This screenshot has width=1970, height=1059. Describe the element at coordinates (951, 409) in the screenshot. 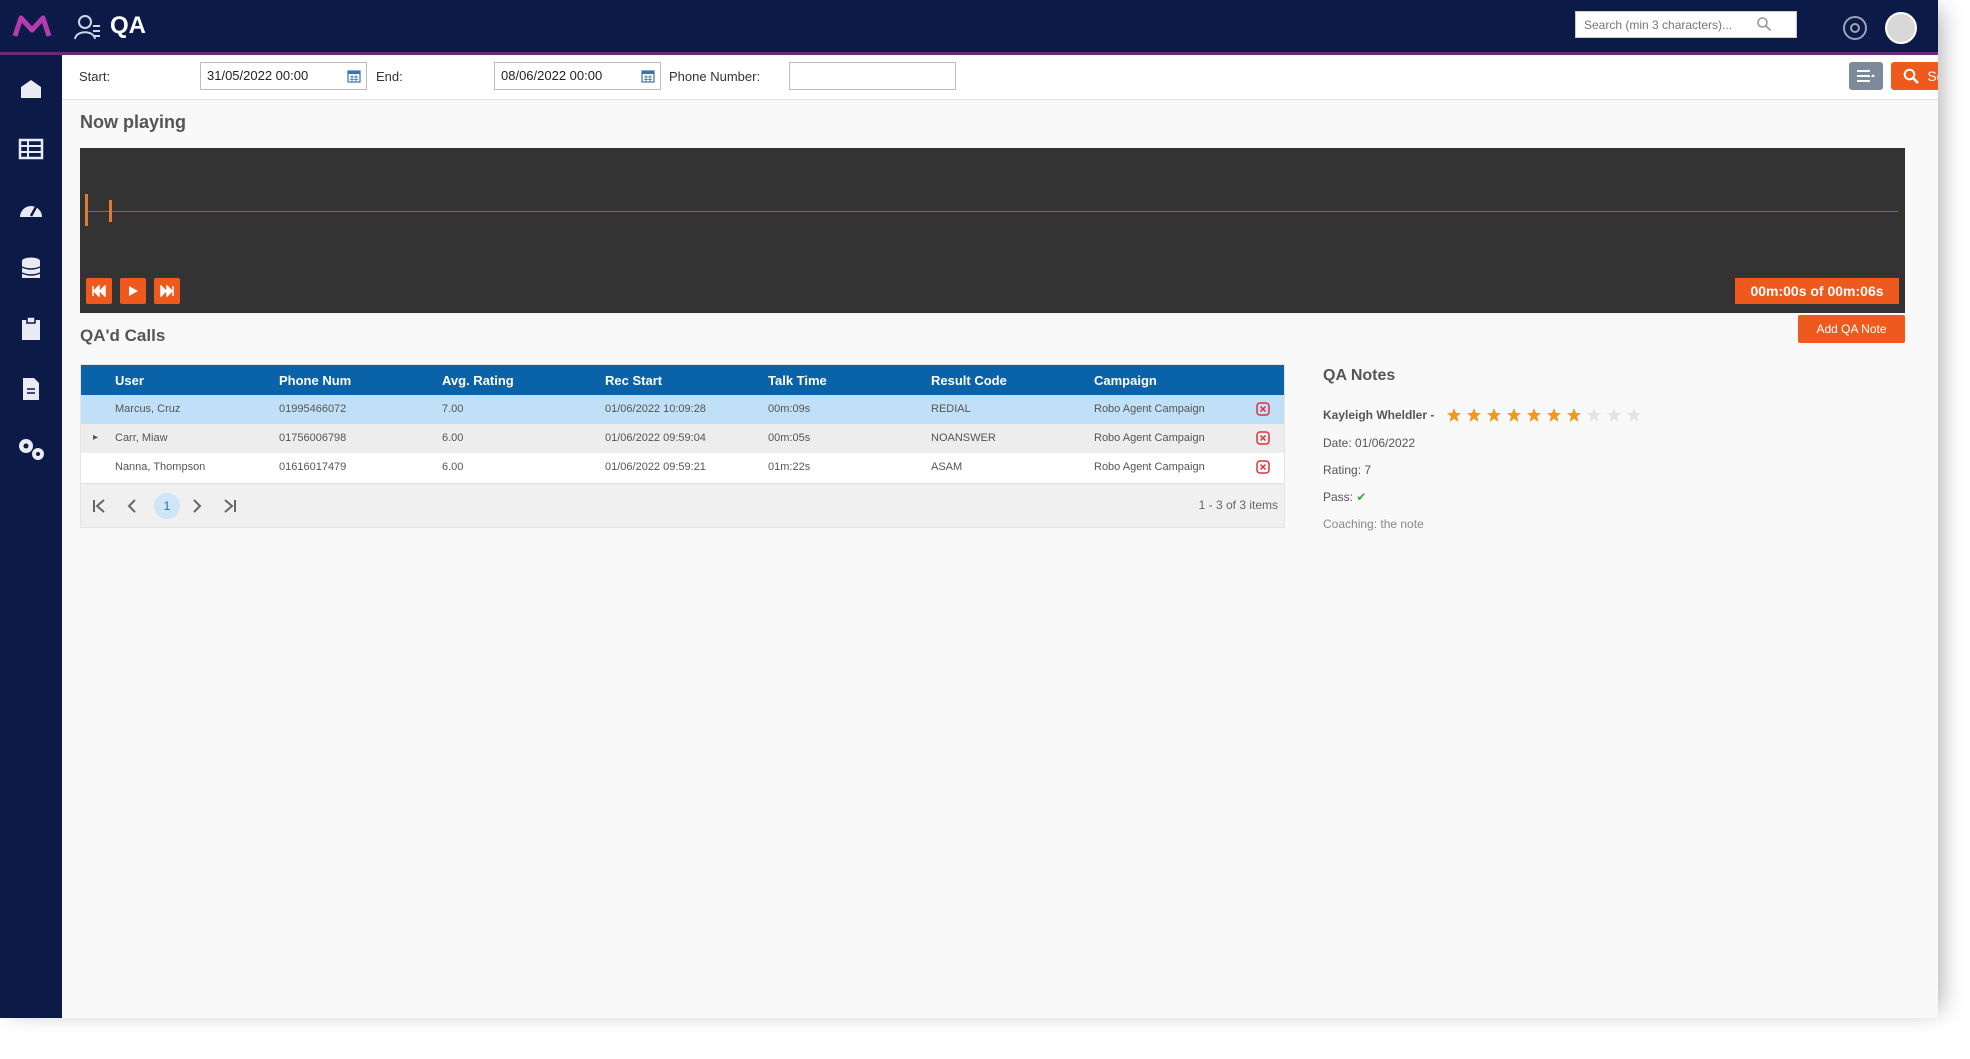

I see `cell-result-code: REDIAL` at that location.